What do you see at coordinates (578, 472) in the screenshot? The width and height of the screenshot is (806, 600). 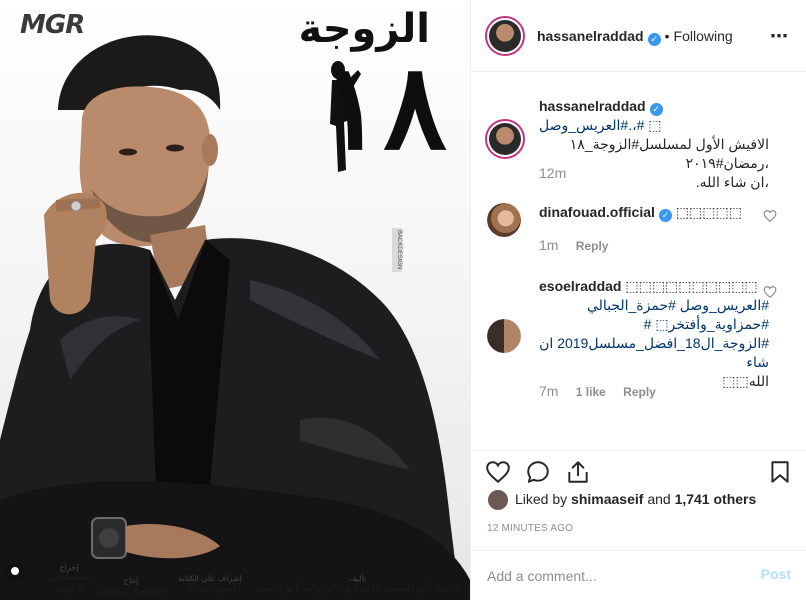 I see `share-icon` at bounding box center [578, 472].